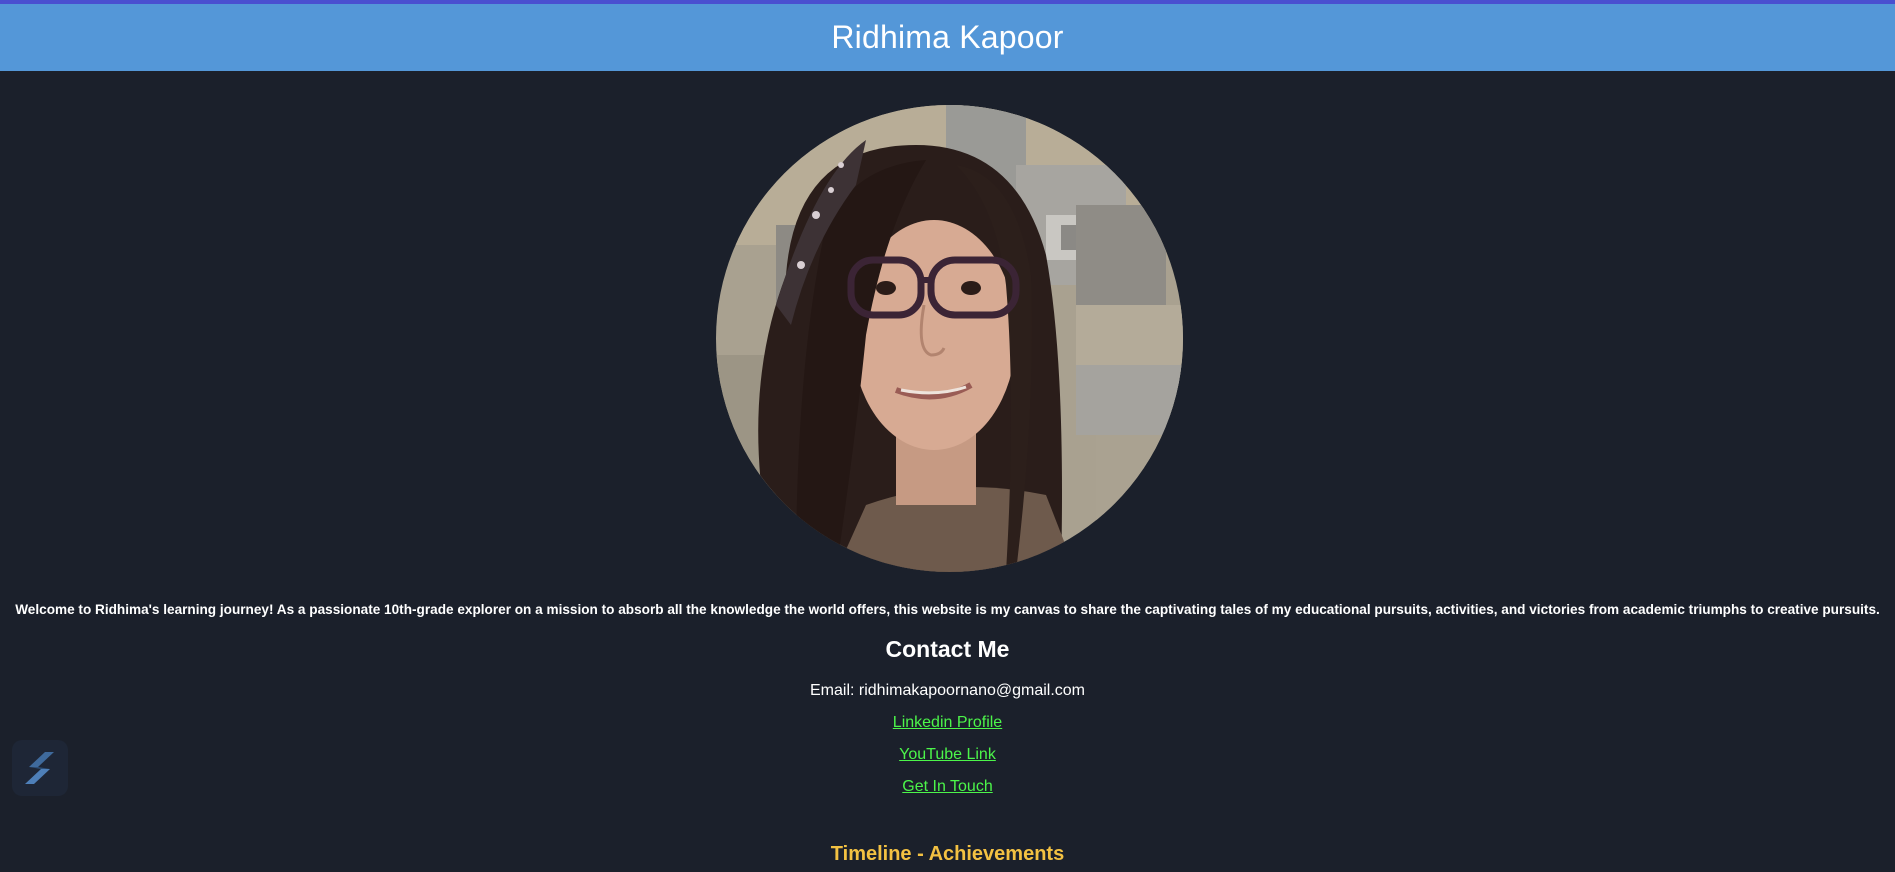 The width and height of the screenshot is (1895, 872). I want to click on linkedin-profile-link: Linkedin Profile, so click(947, 722).